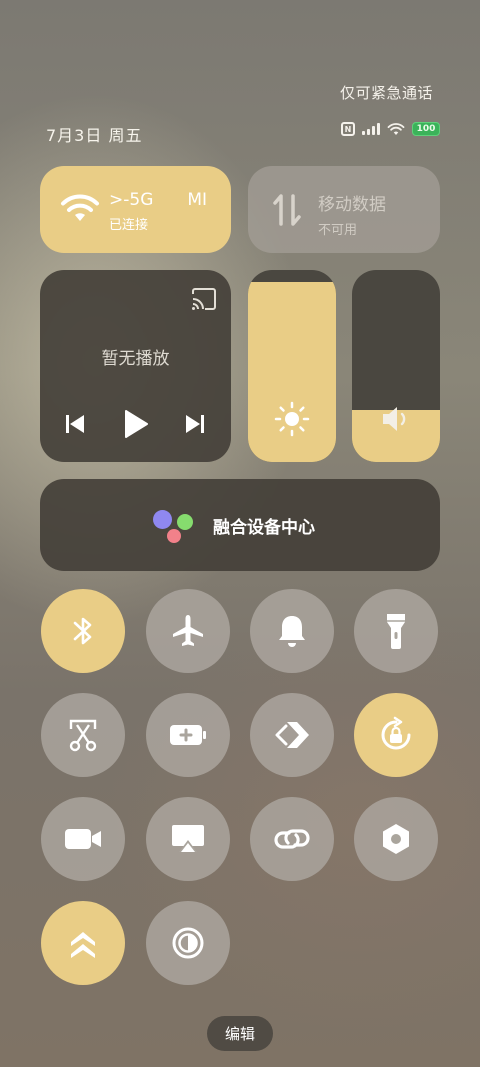 The image size is (480, 1067). I want to click on screen-mirror-toggle, so click(188, 839).